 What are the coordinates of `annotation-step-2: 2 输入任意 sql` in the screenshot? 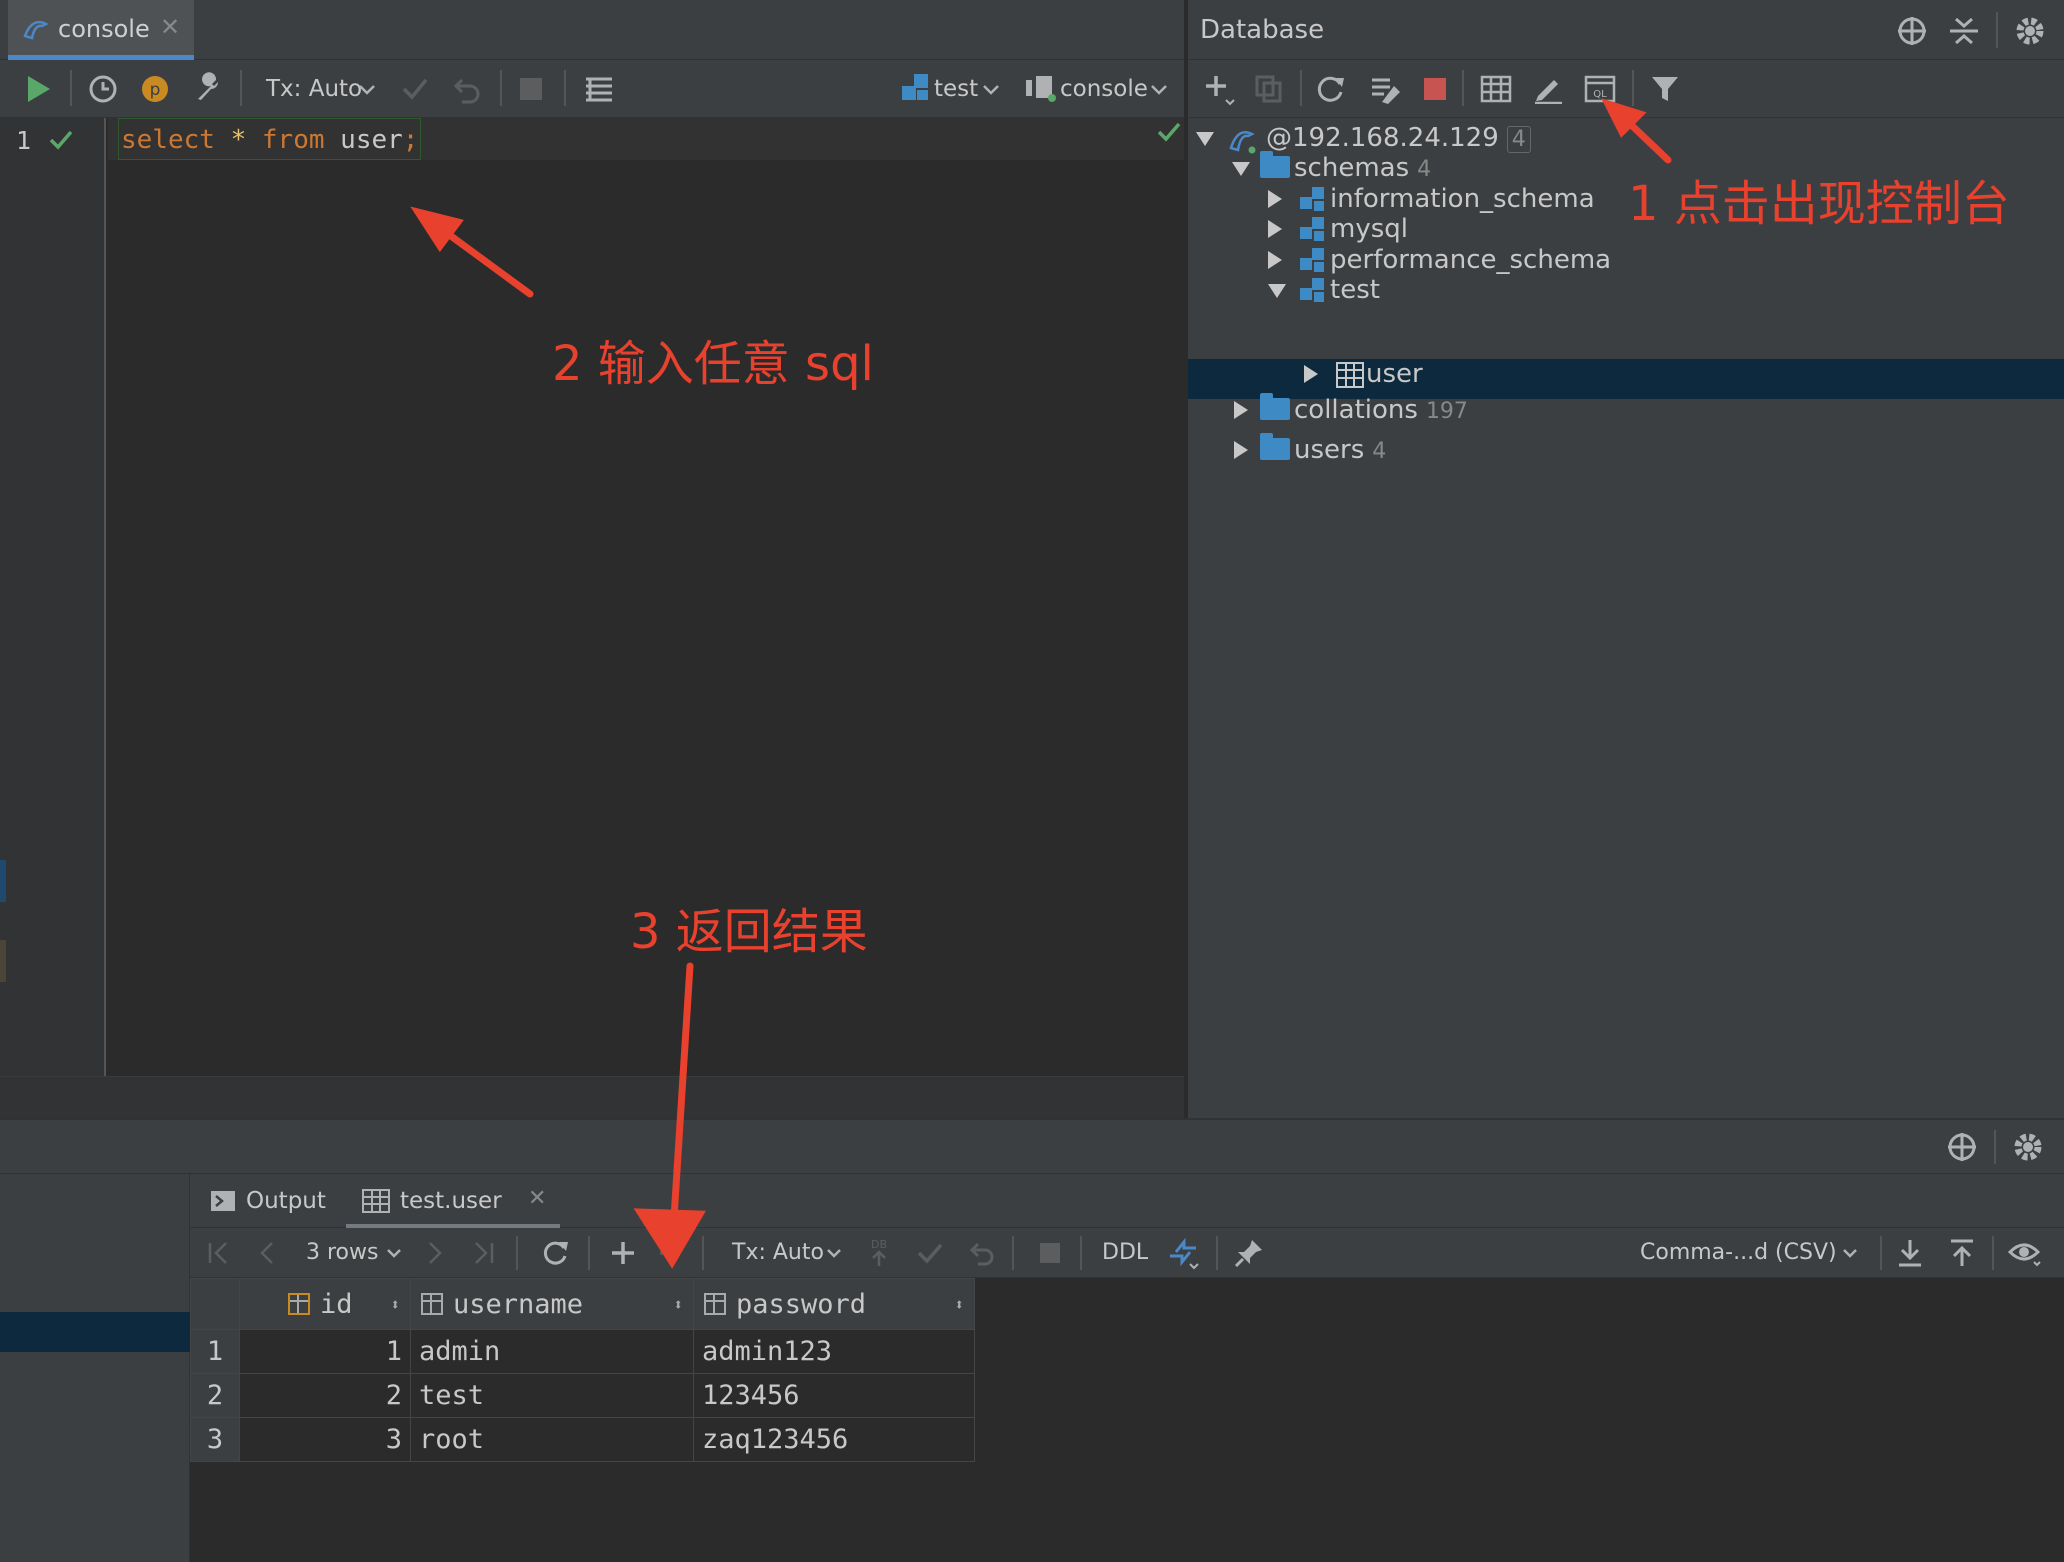 It's located at (713, 364).